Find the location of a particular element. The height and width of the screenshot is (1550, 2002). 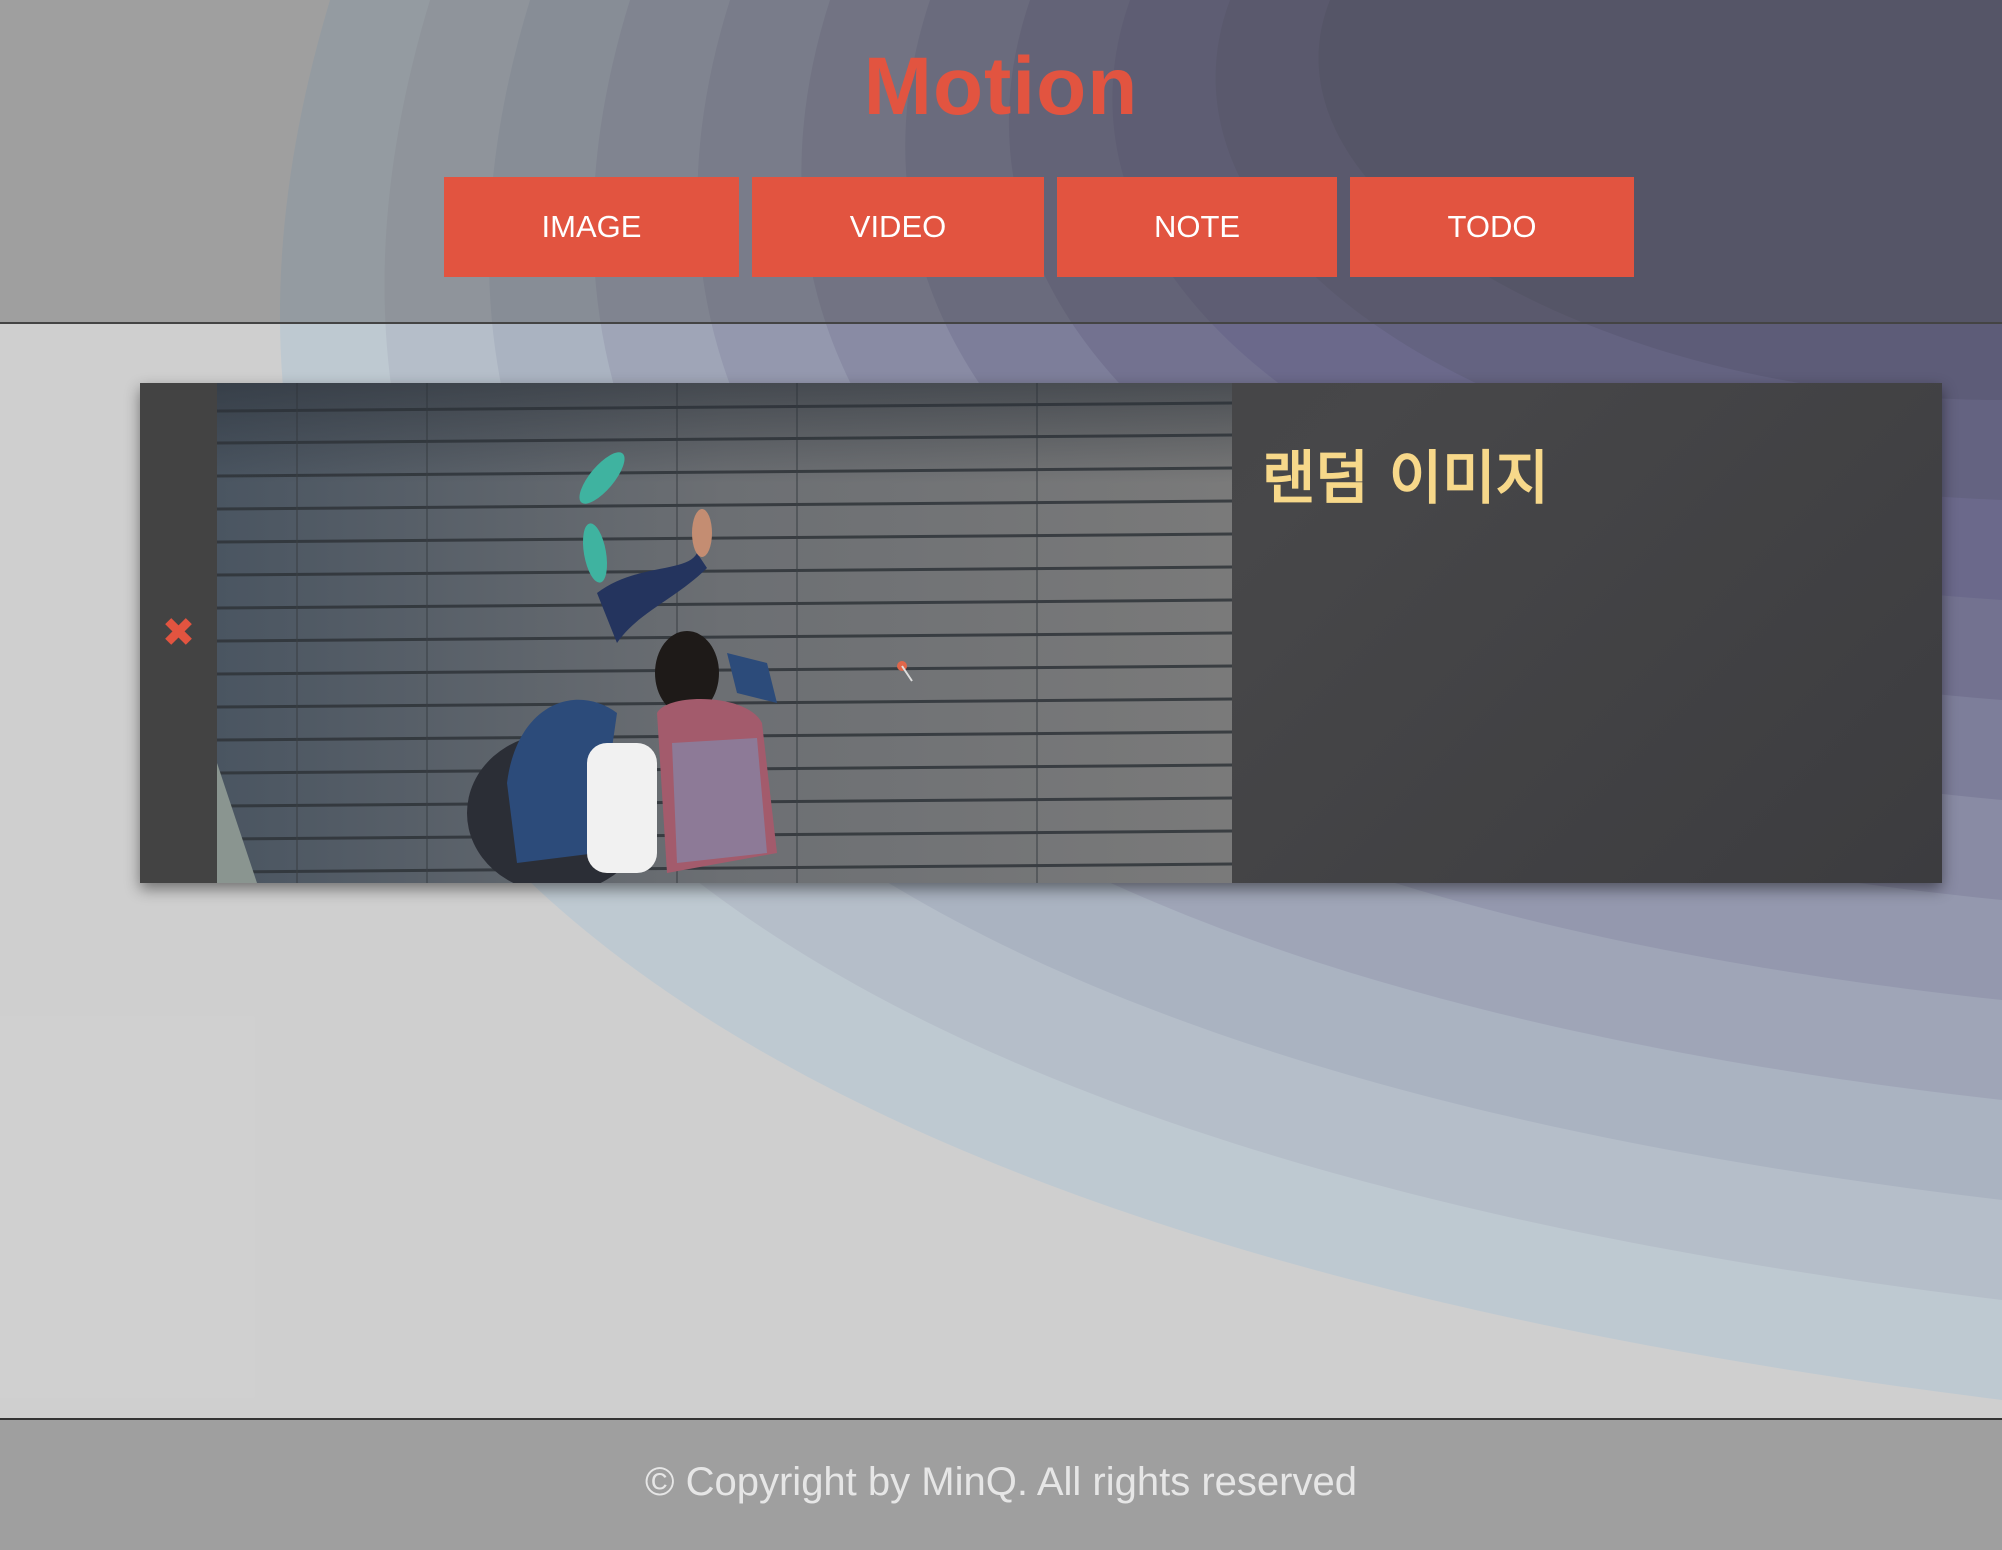

close-icon: ✖ is located at coordinates (179, 633).